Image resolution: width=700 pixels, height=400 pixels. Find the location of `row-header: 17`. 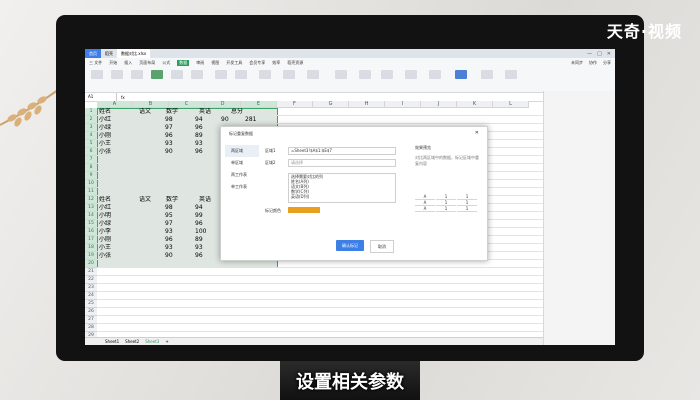

row-header: 17 is located at coordinates (91, 240).